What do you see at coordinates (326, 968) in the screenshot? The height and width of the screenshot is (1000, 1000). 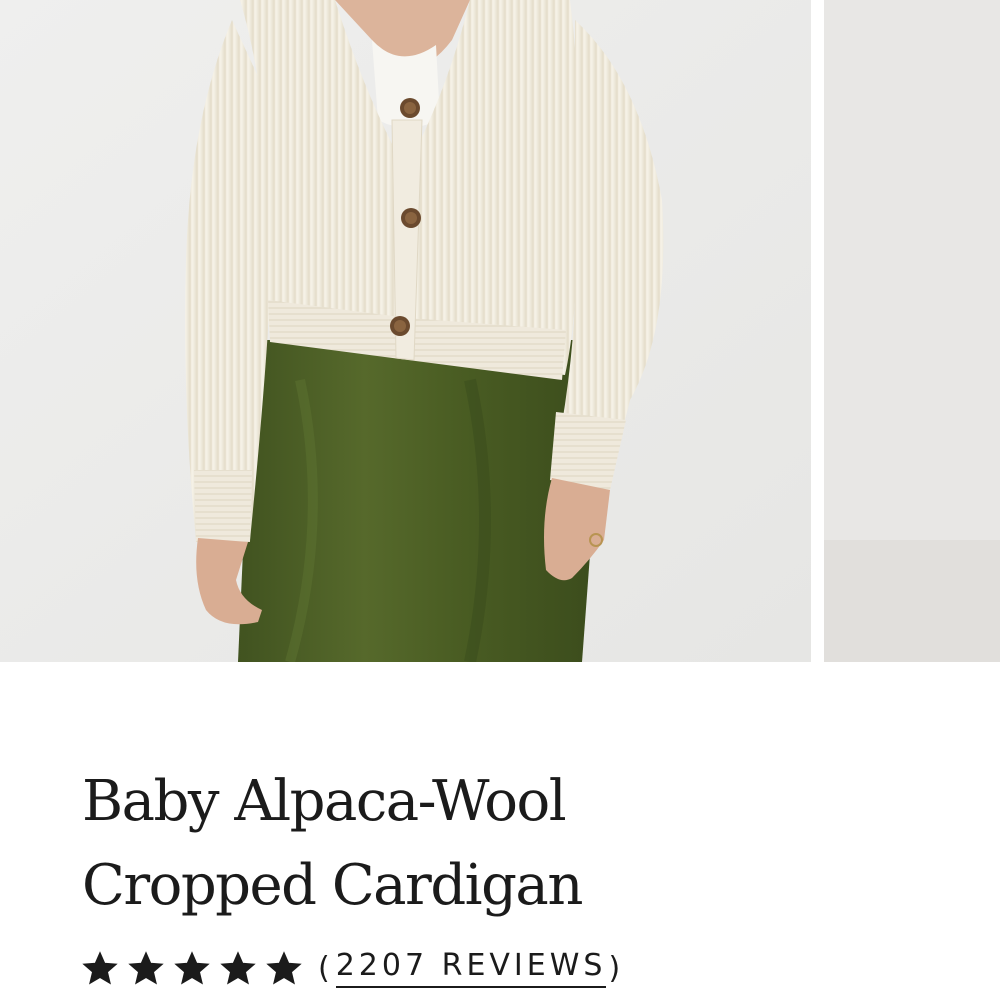 I see `reviews-open-paren: (` at bounding box center [326, 968].